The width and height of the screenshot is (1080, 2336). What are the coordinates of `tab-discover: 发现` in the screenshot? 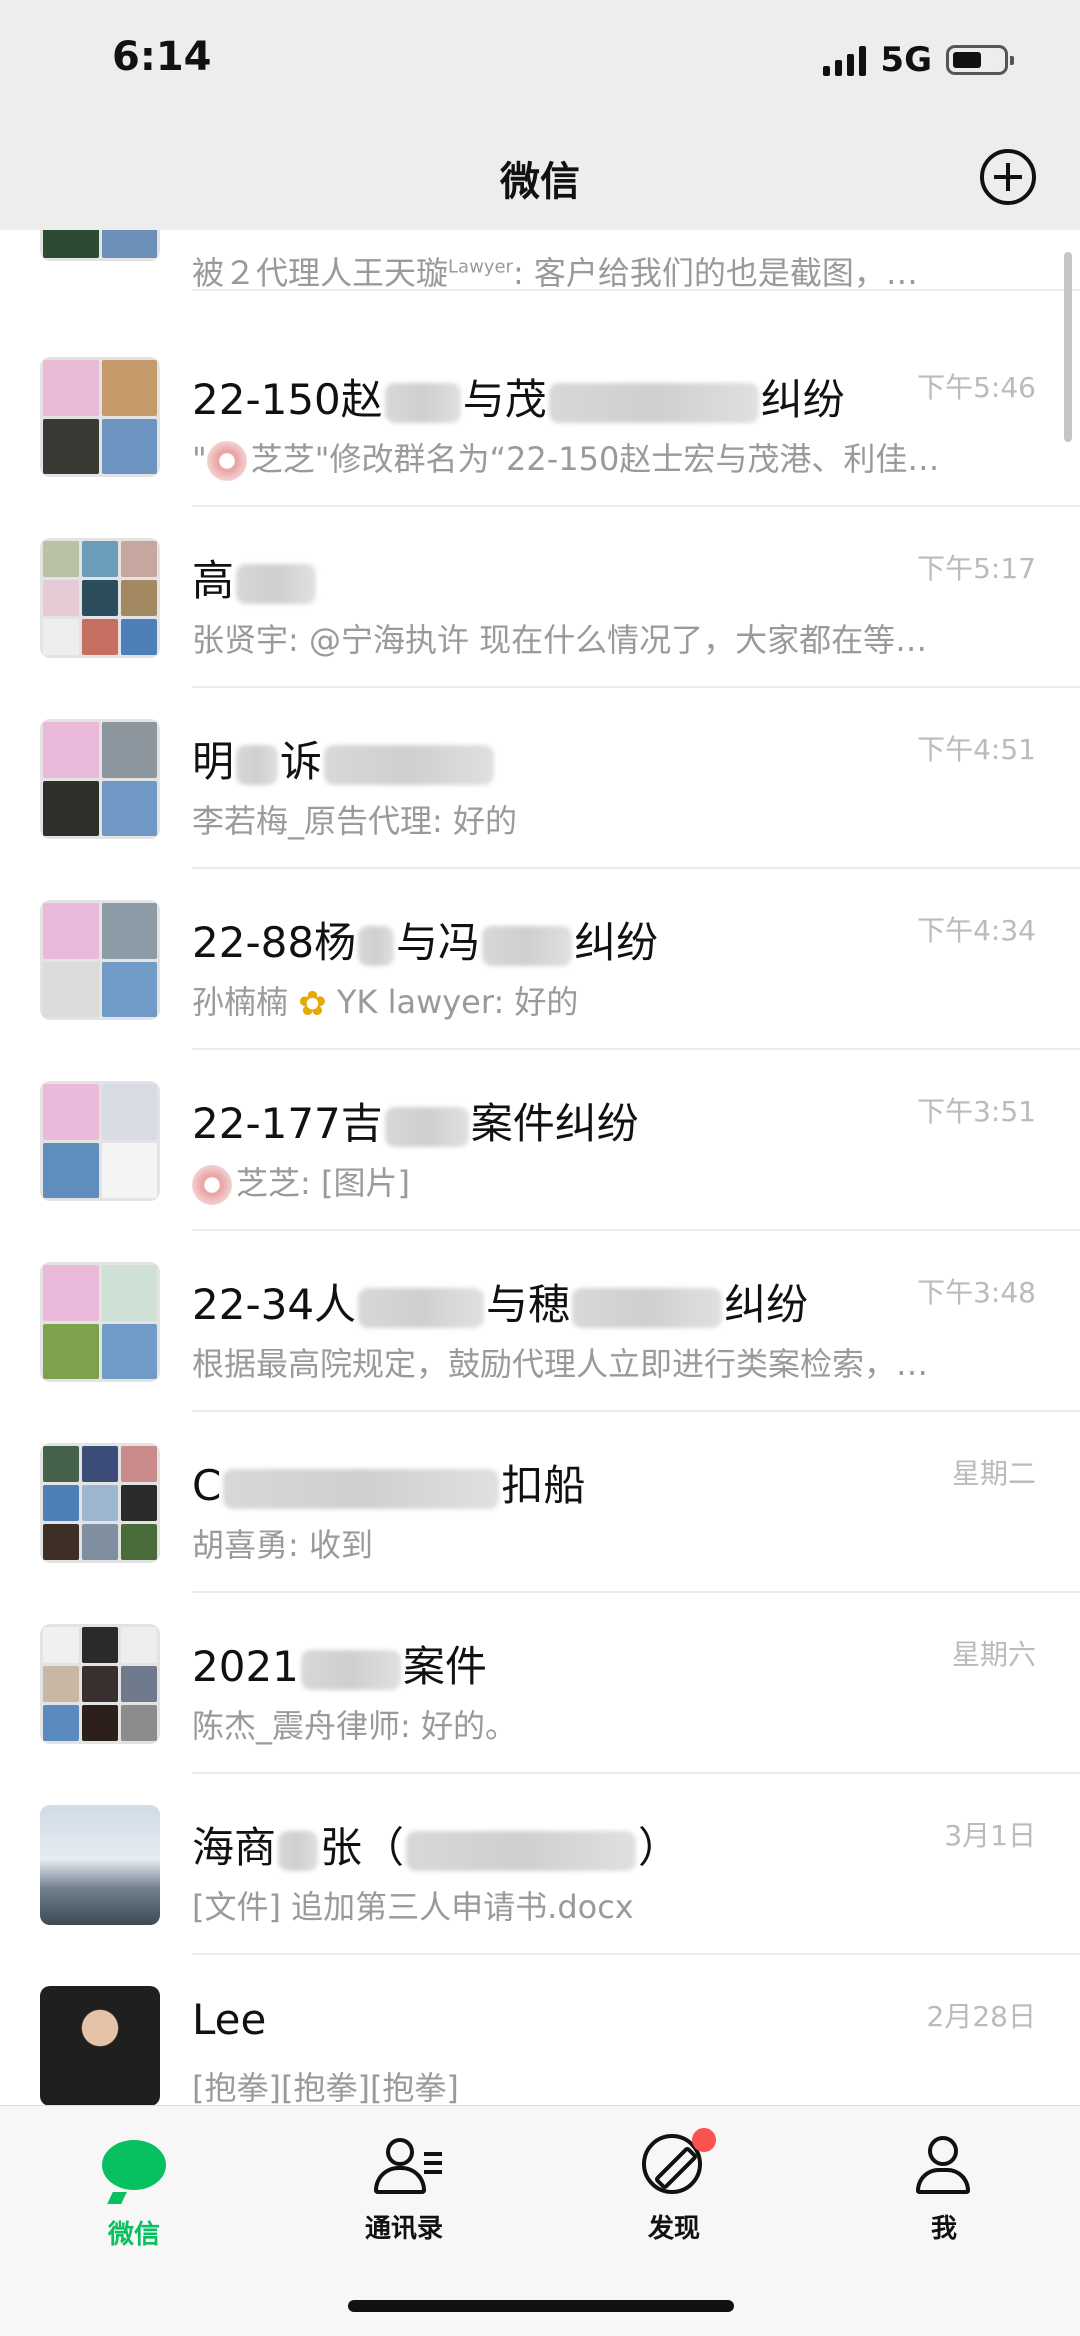 It's located at (674, 2186).